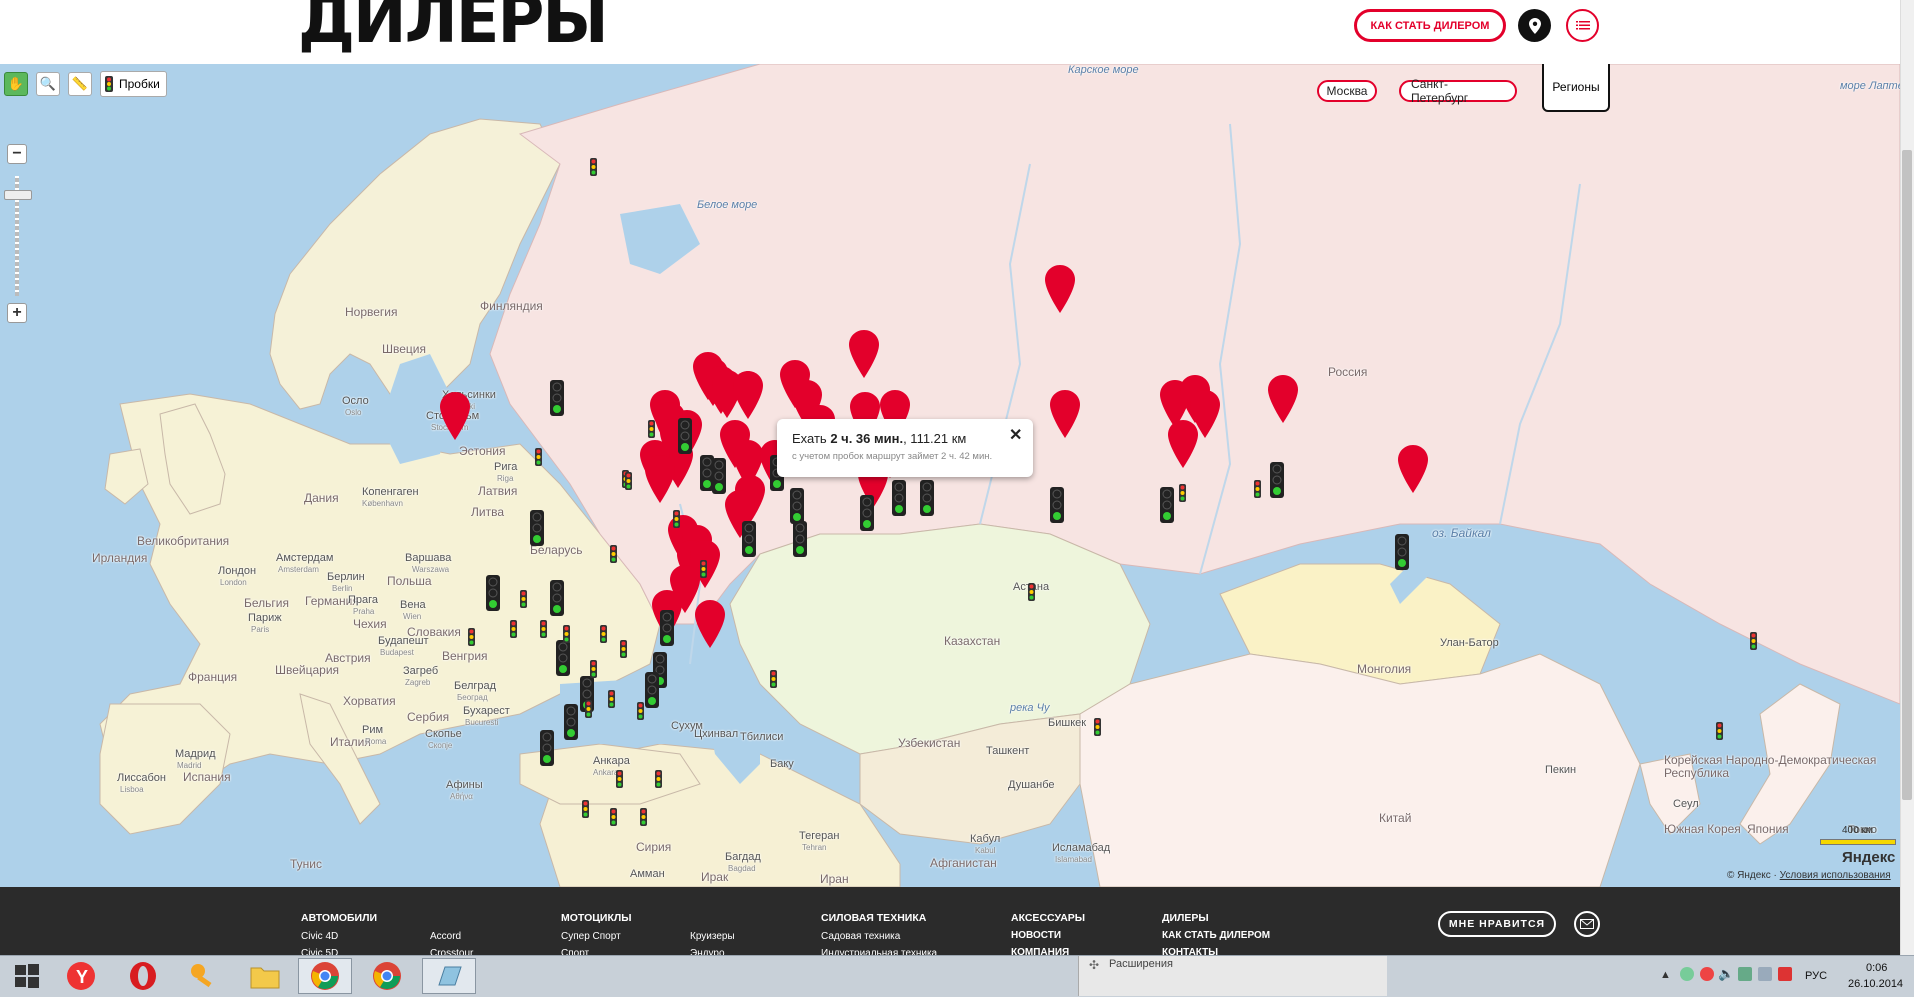 This screenshot has height=997, width=1914. What do you see at coordinates (1232, 976) in the screenshot?
I see `extensions-panel: ✣ Расширения` at bounding box center [1232, 976].